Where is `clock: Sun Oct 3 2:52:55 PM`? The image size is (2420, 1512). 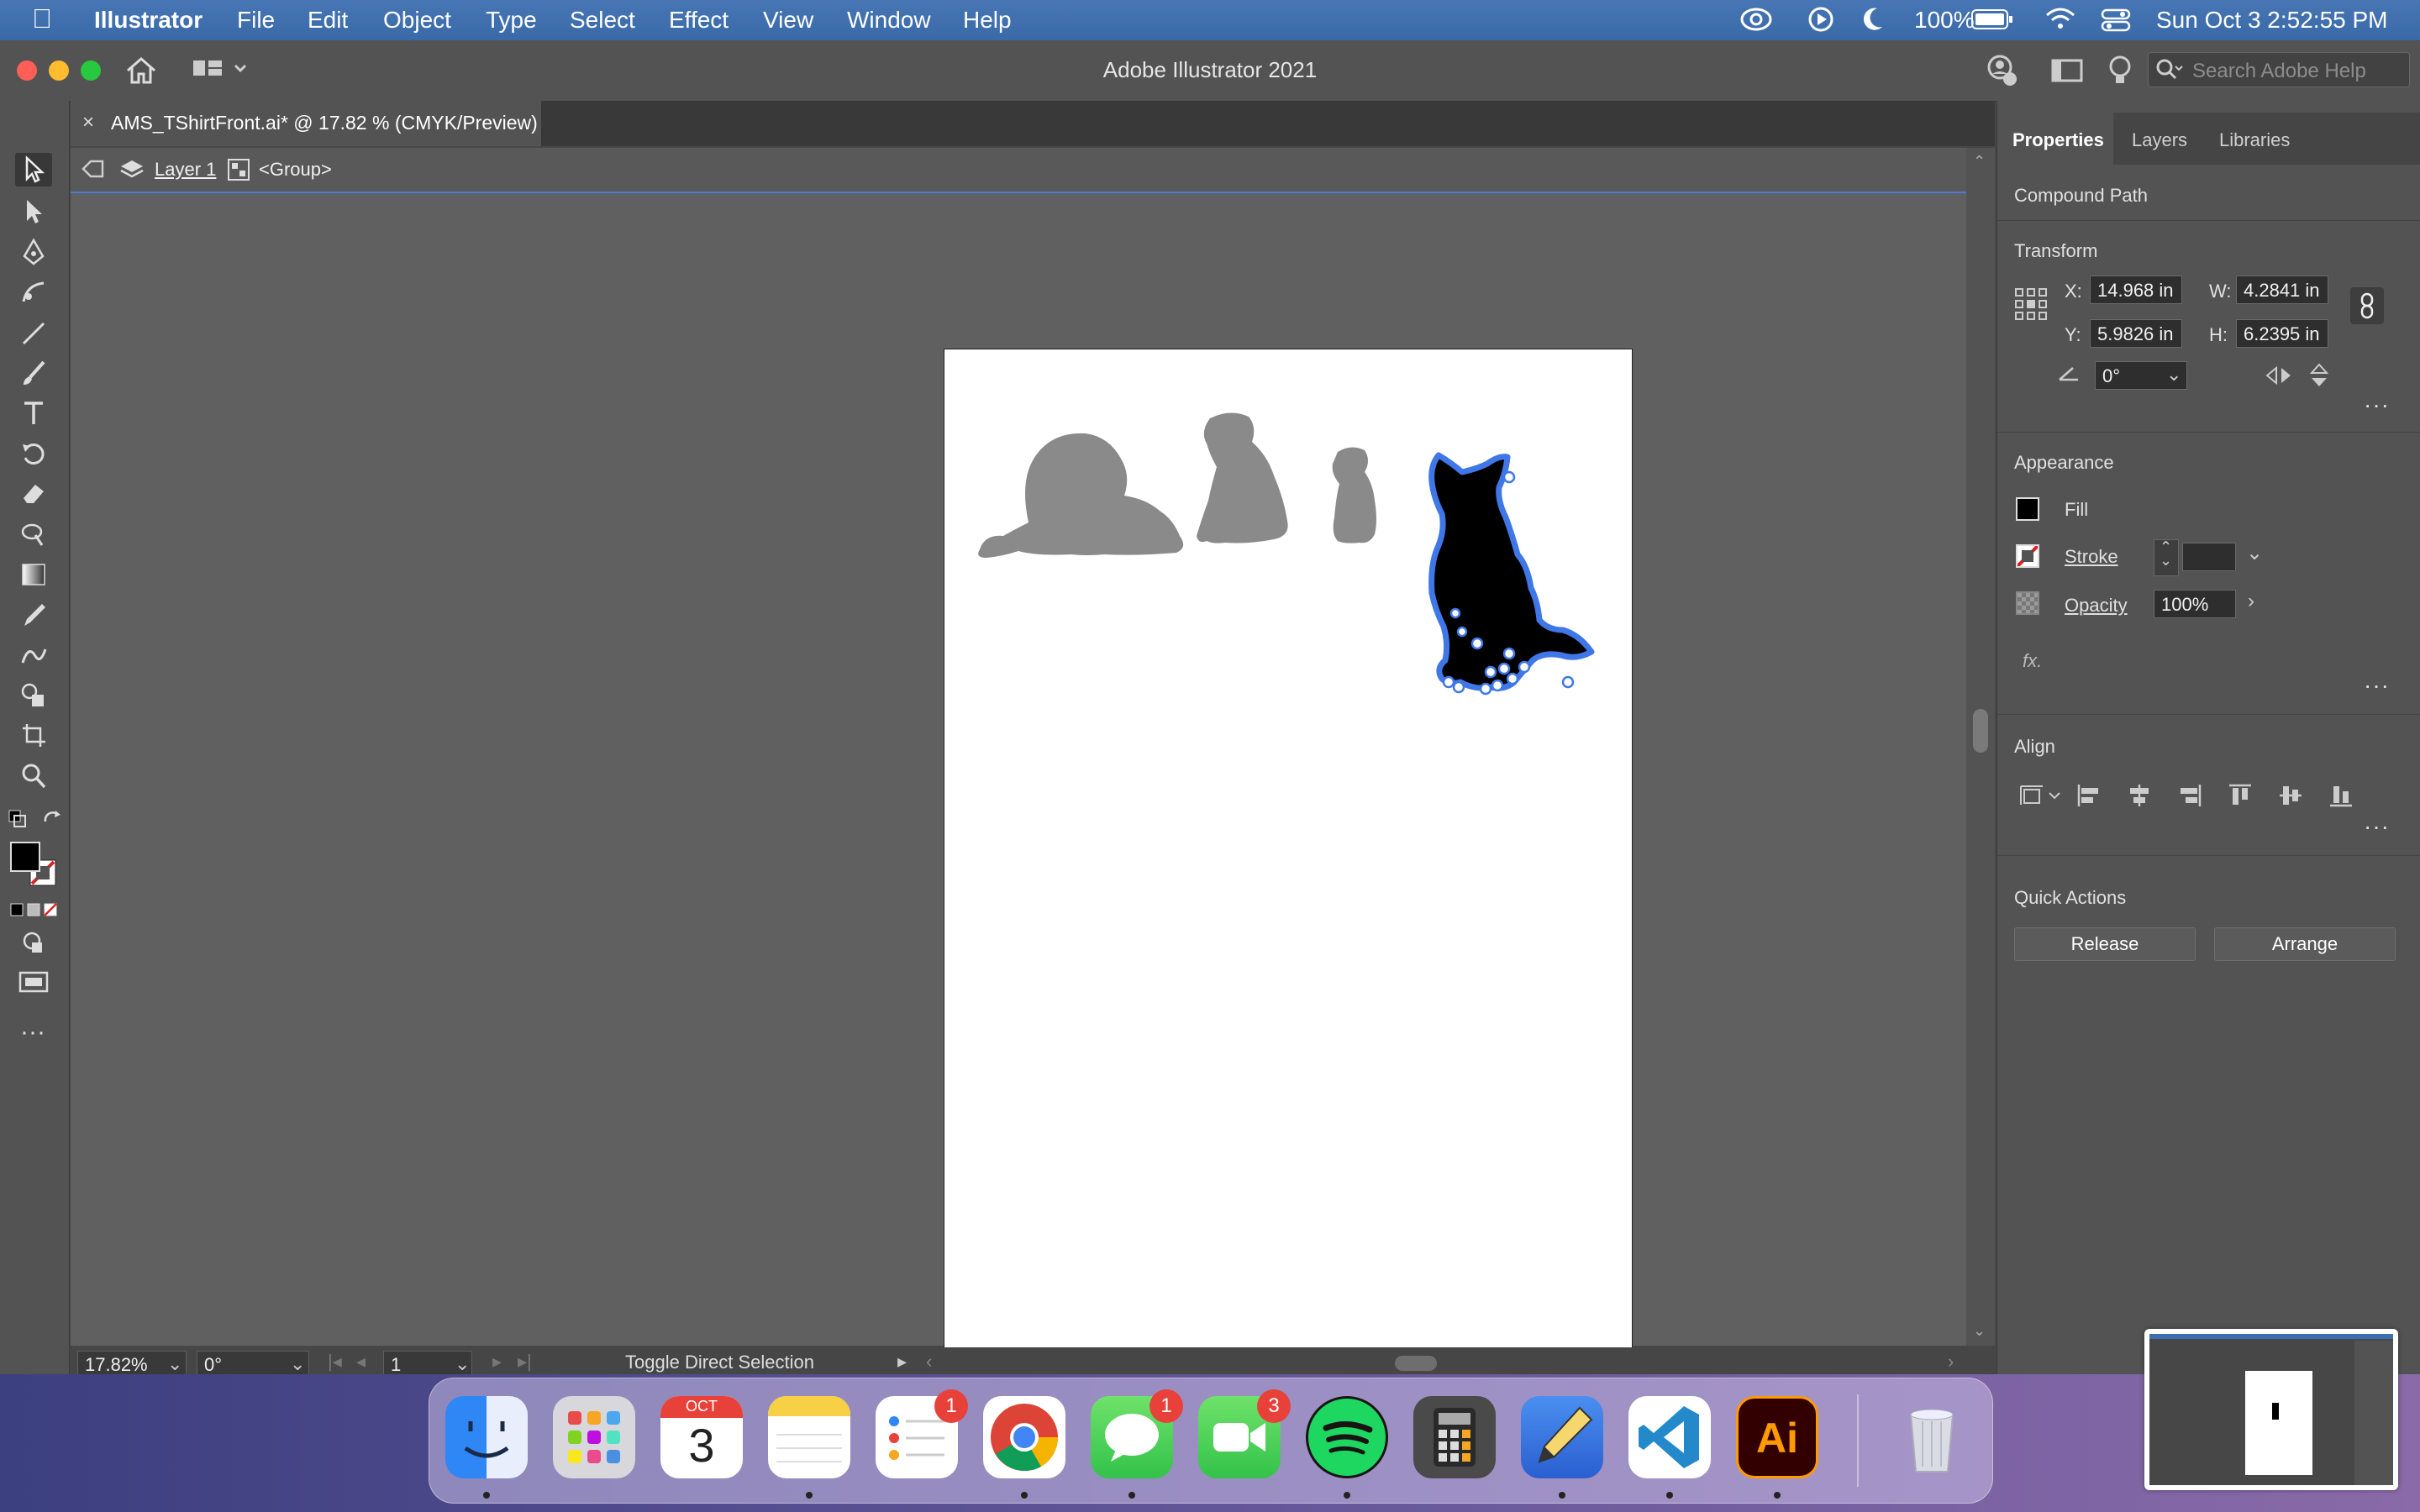
clock: Sun Oct 3 2:52:55 PM is located at coordinates (2272, 20).